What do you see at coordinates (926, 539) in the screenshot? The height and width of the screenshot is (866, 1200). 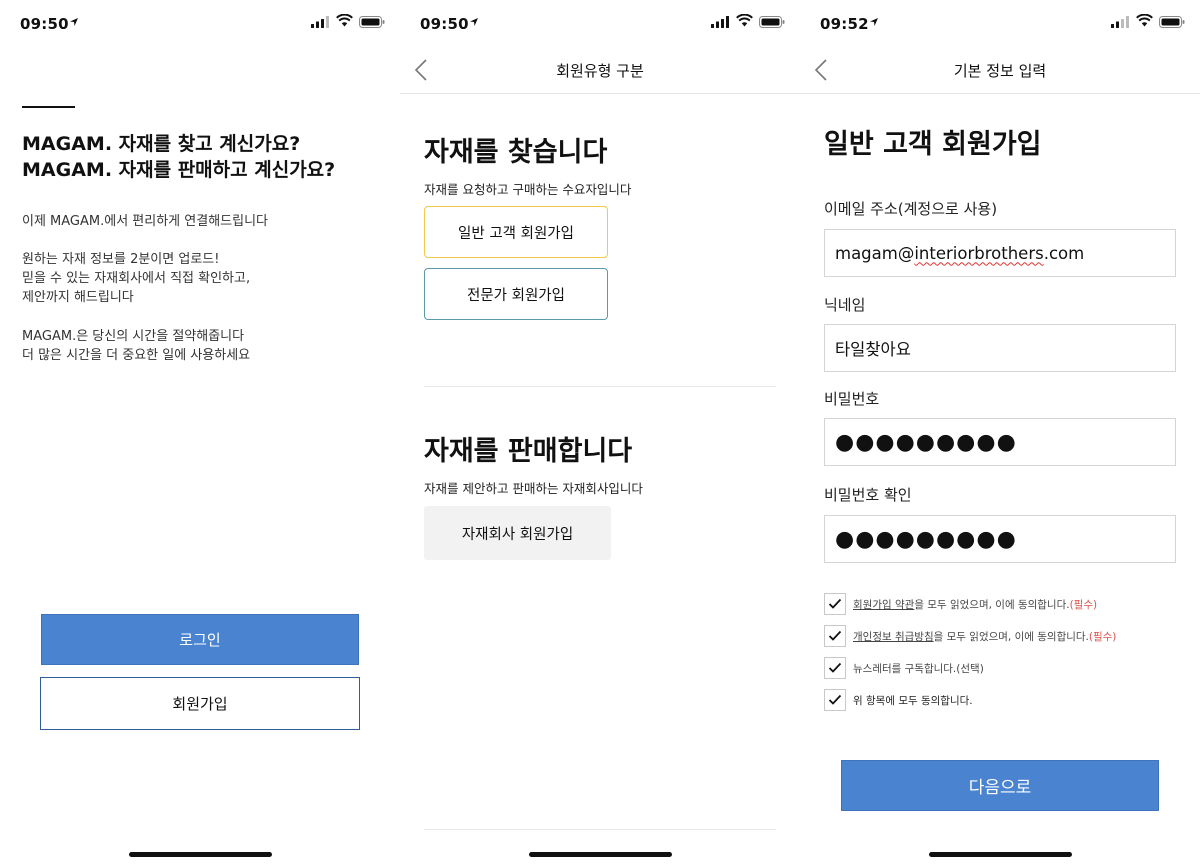 I see `password-confirm-value: ●●●●●●●●●` at bounding box center [926, 539].